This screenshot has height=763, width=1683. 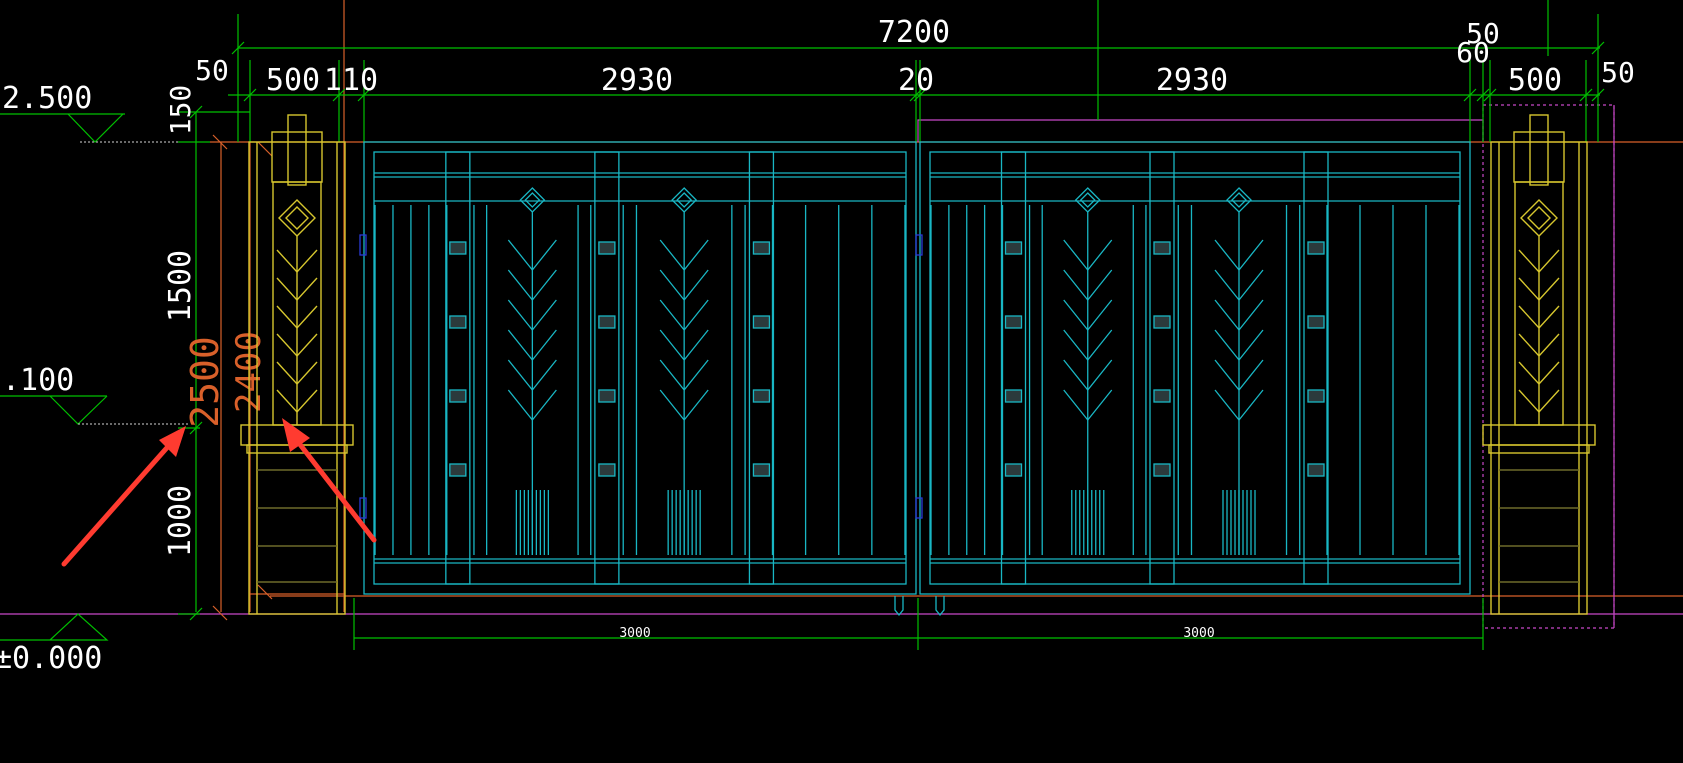 What do you see at coordinates (1483, 33) in the screenshot?
I see `dim-right-offset: 50` at bounding box center [1483, 33].